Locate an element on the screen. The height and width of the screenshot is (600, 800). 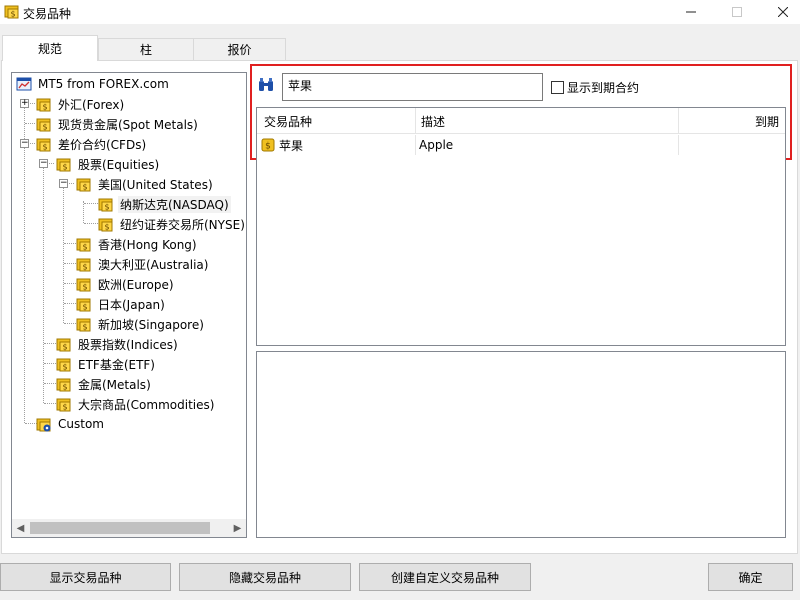
show-symbol-button: 显示交易品种 is located at coordinates (85, 577).